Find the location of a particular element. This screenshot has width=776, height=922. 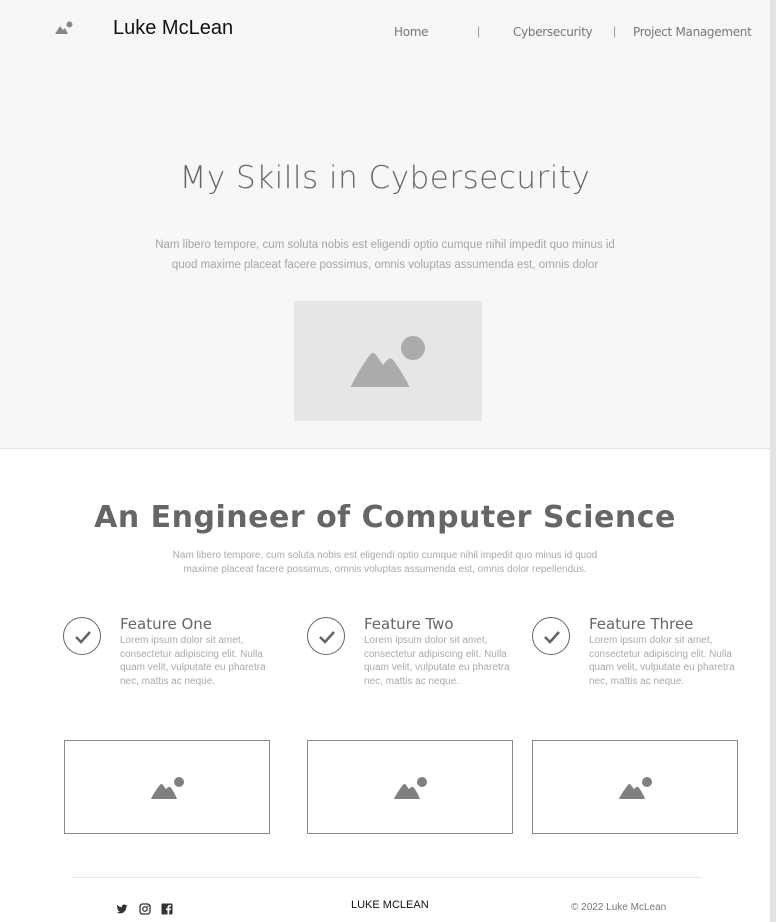

twitter-icon is located at coordinates (122, 909).